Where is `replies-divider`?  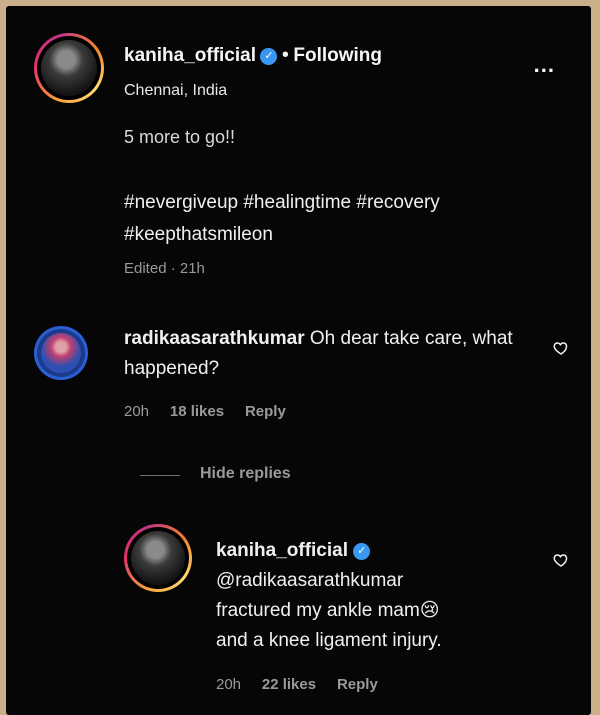
replies-divider is located at coordinates (160, 475).